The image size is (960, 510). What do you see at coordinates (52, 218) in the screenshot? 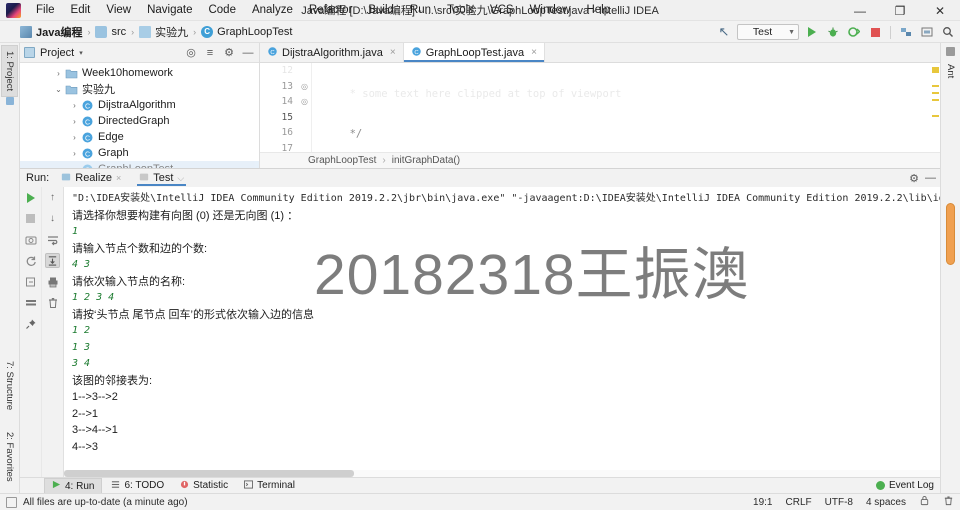
I see `down-arrow-icon: ↓` at bounding box center [52, 218].